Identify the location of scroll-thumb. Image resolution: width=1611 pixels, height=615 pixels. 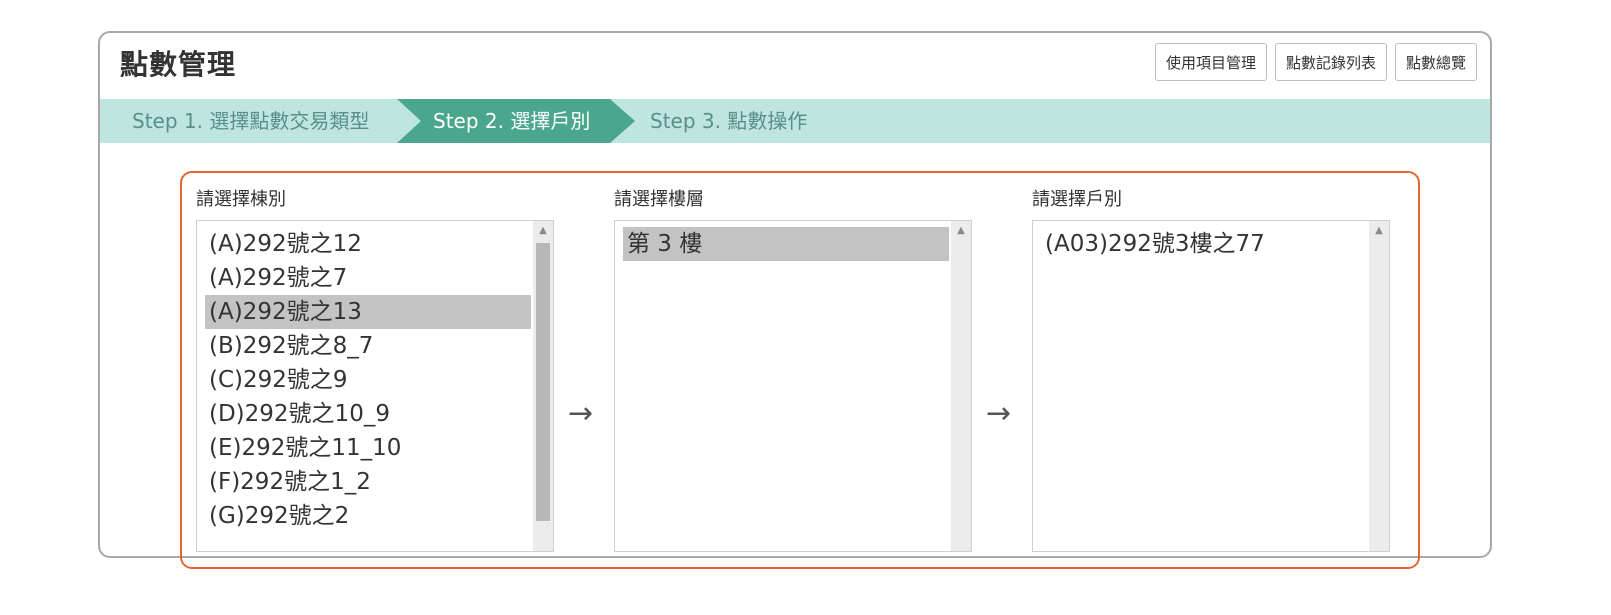
(543, 382).